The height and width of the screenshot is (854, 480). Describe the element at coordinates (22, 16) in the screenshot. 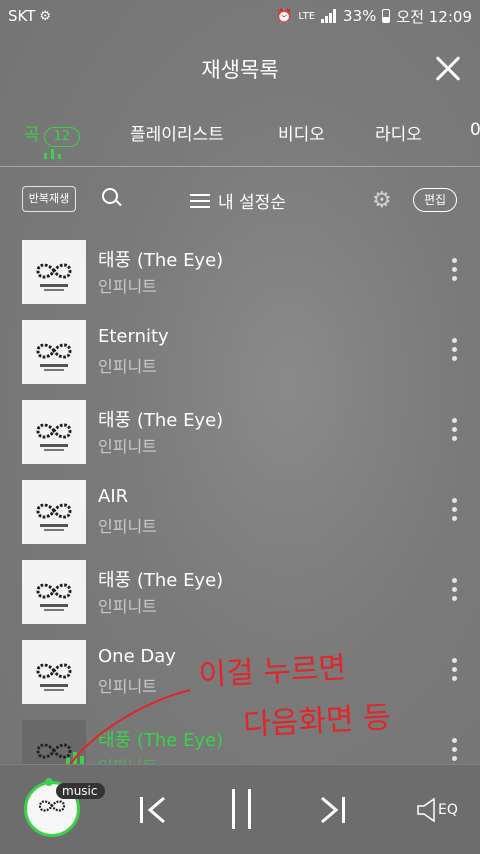

I see `carrier-label: SKT` at that location.